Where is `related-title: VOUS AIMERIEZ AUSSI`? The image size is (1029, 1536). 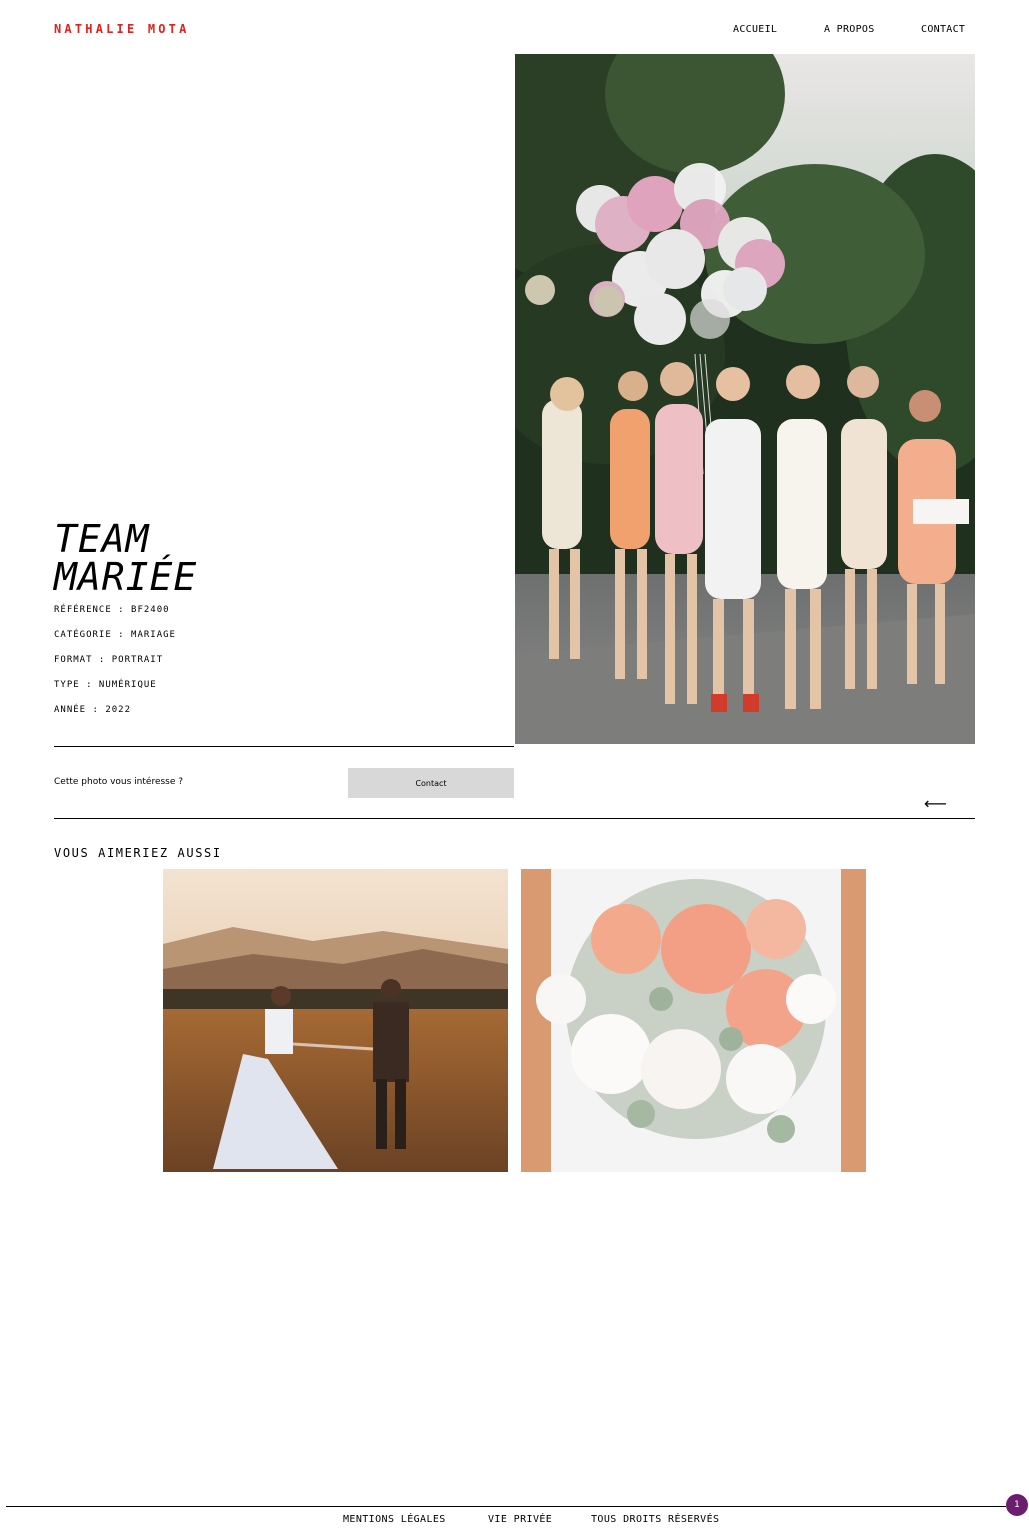
related-title: VOUS AIMERIEZ AUSSI is located at coordinates (138, 853).